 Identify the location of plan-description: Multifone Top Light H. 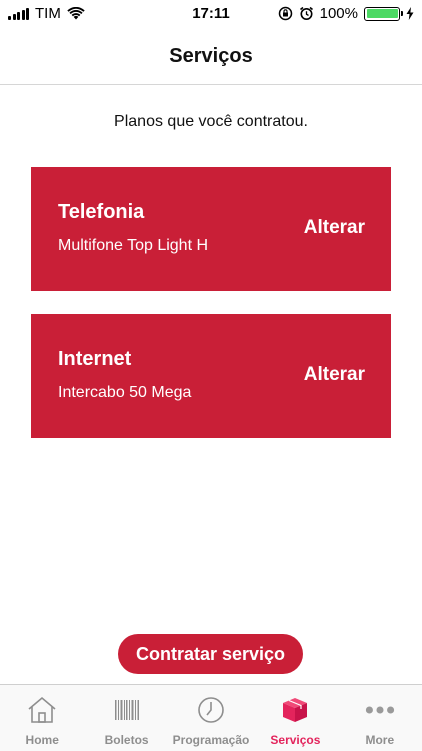
(133, 245).